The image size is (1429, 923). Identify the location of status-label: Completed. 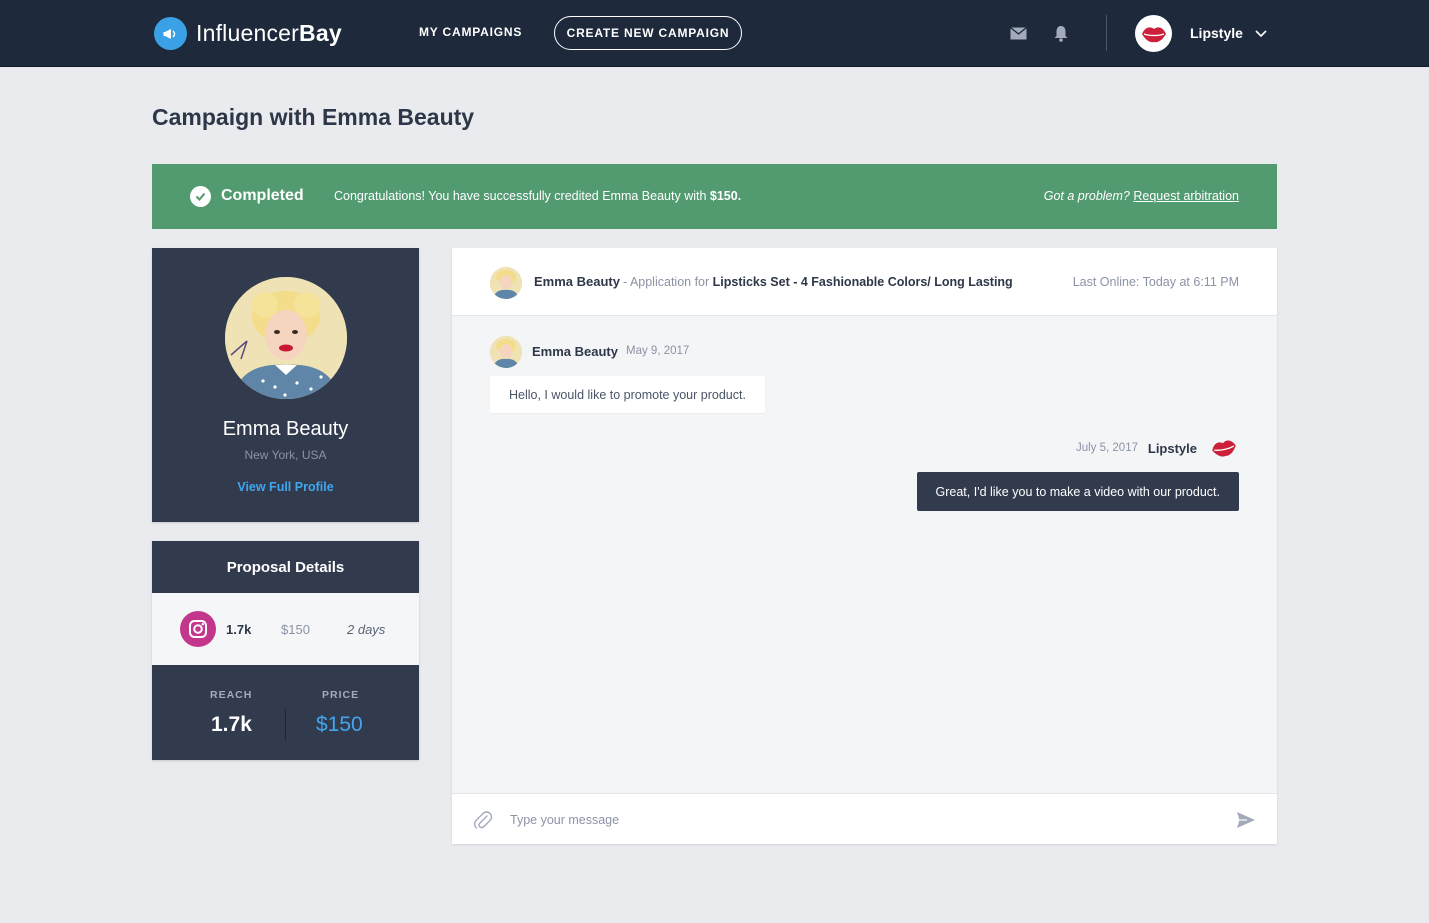
(262, 195).